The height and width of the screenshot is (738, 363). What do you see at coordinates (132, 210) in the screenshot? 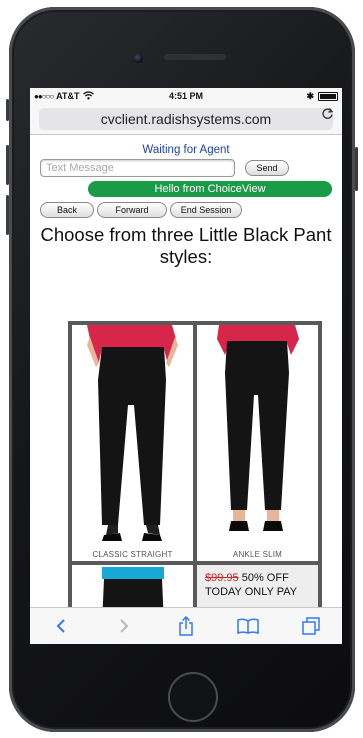
I see `forward-button: Forward` at bounding box center [132, 210].